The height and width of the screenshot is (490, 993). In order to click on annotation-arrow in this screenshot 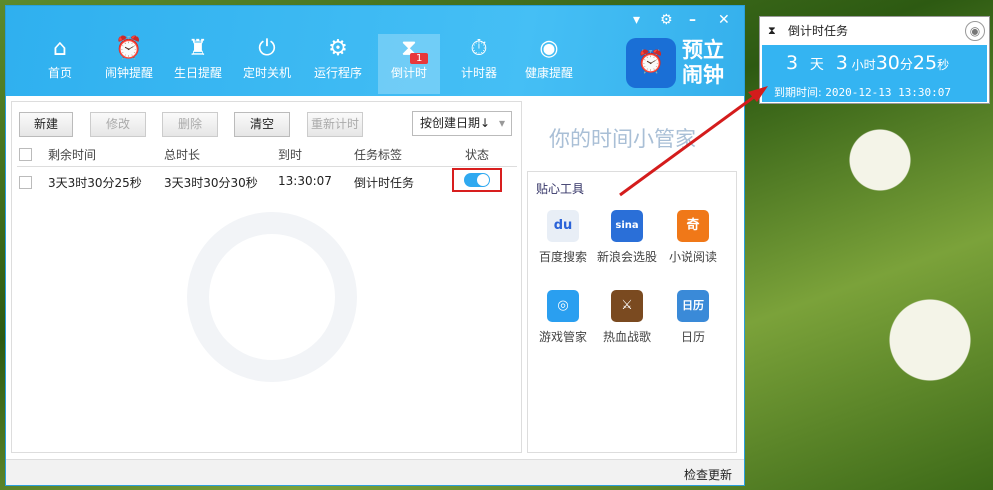, I will do `click(693, 141)`.